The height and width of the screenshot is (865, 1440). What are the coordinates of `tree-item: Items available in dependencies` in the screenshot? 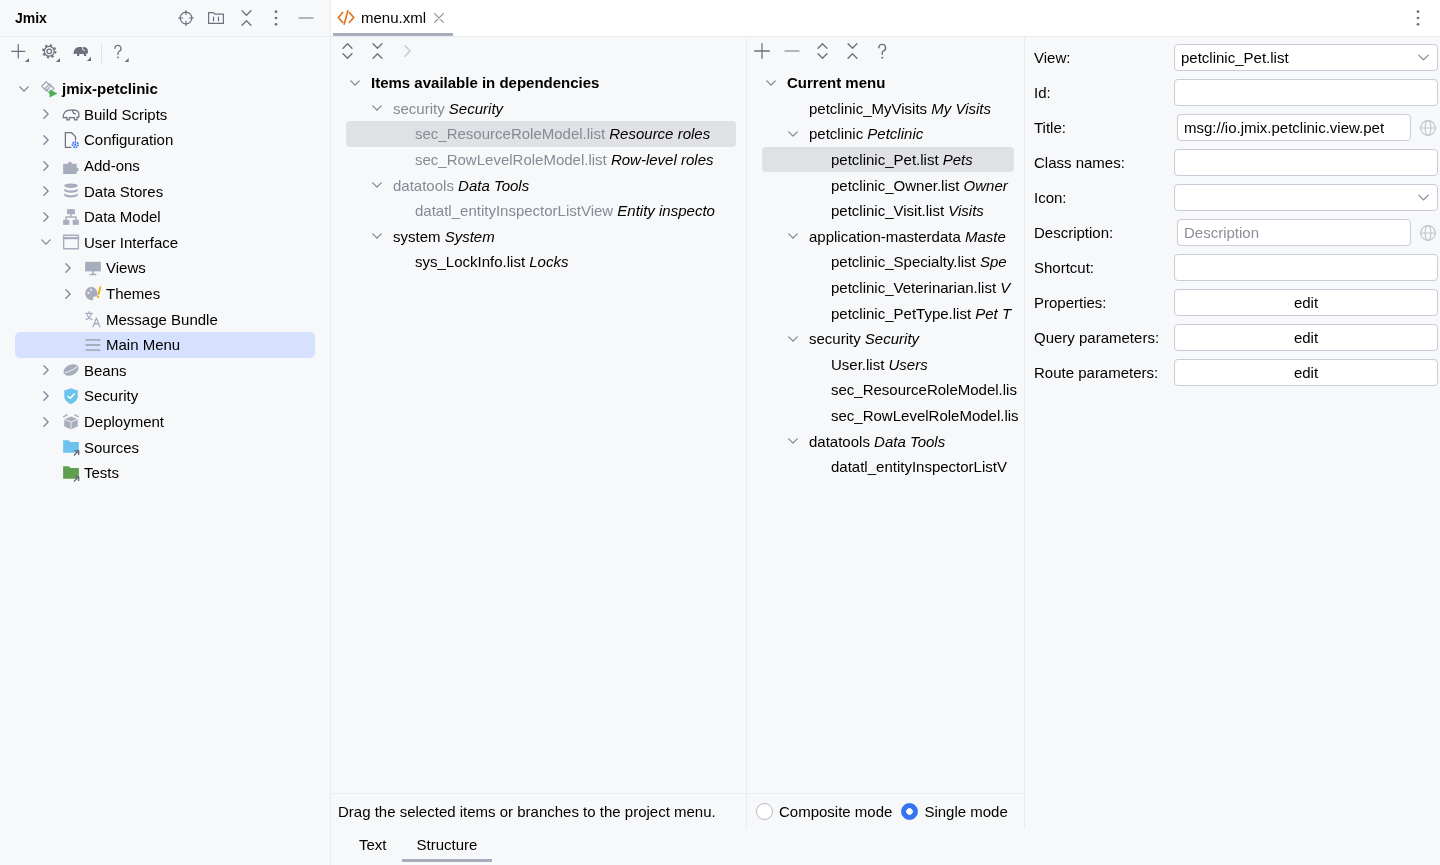 It's located at (541, 83).